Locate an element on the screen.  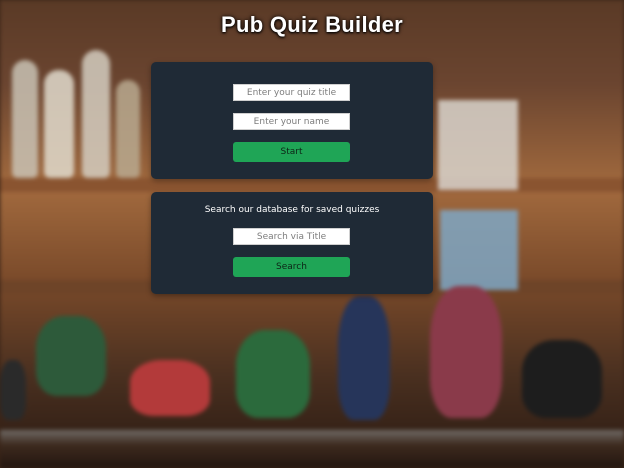
create-quiz-panel: Start is located at coordinates (292, 120).